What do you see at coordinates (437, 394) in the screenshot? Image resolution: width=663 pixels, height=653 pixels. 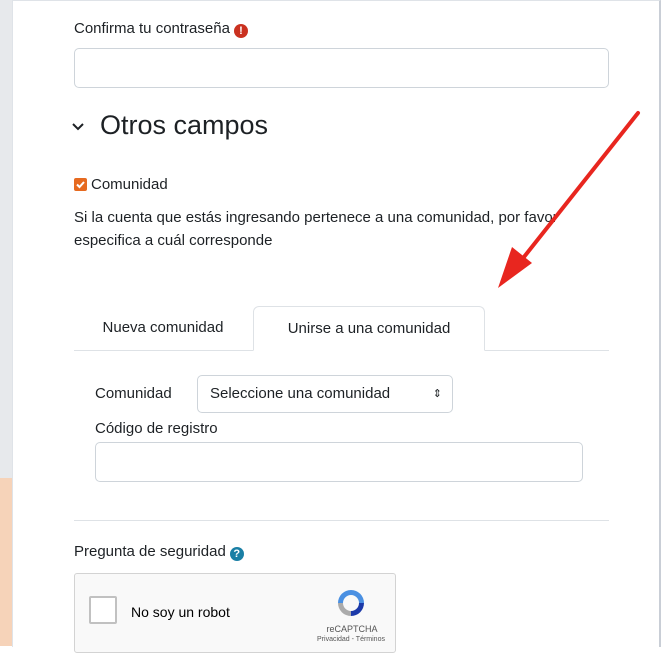 I see `select-arrow-icon: ⇕` at bounding box center [437, 394].